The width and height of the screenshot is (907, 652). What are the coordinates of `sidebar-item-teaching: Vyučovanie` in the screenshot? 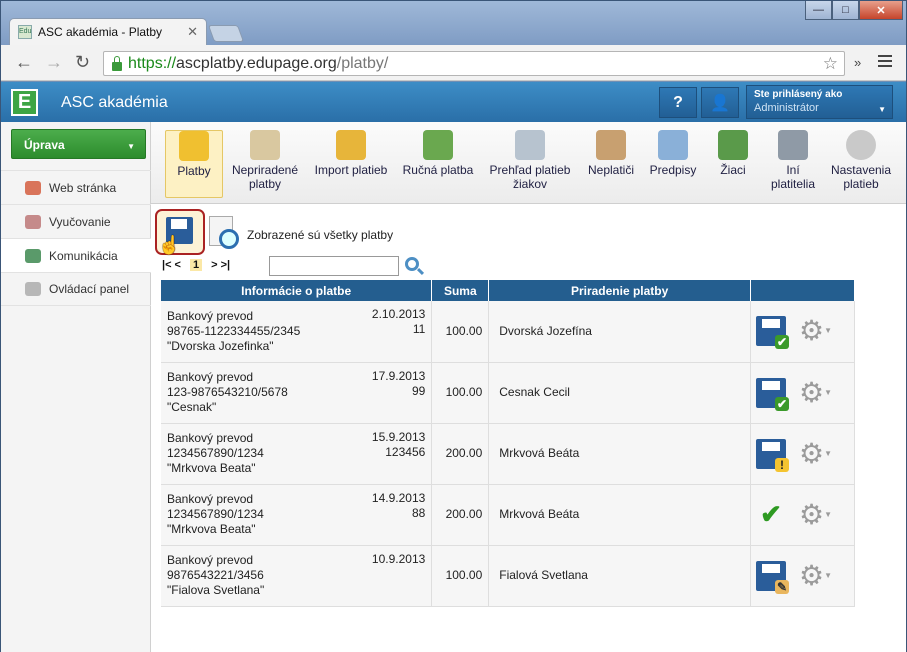 It's located at (76, 221).